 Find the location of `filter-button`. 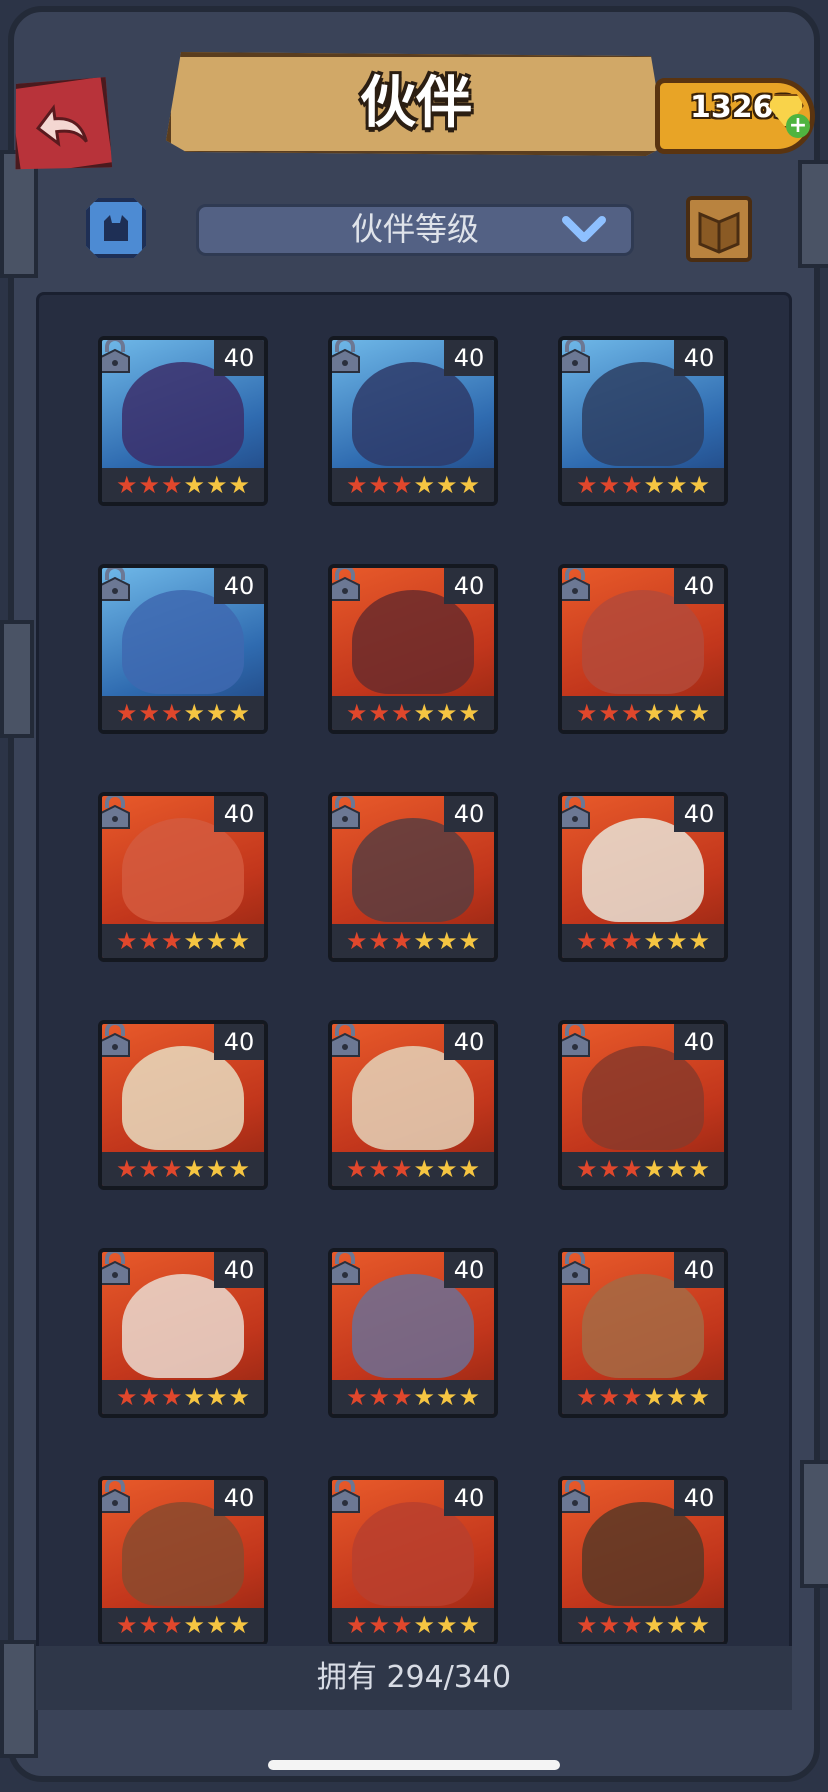

filter-button is located at coordinates (116, 228).